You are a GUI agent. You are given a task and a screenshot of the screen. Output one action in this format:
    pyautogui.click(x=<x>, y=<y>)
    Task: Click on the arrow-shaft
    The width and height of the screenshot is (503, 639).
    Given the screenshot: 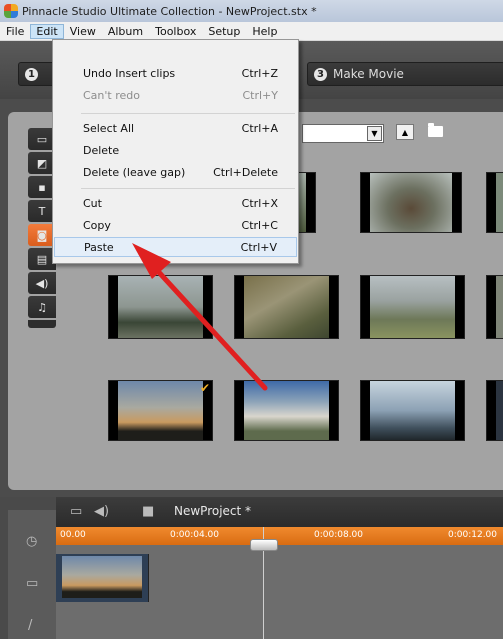 What is the action you would take?
    pyautogui.click(x=210, y=328)
    